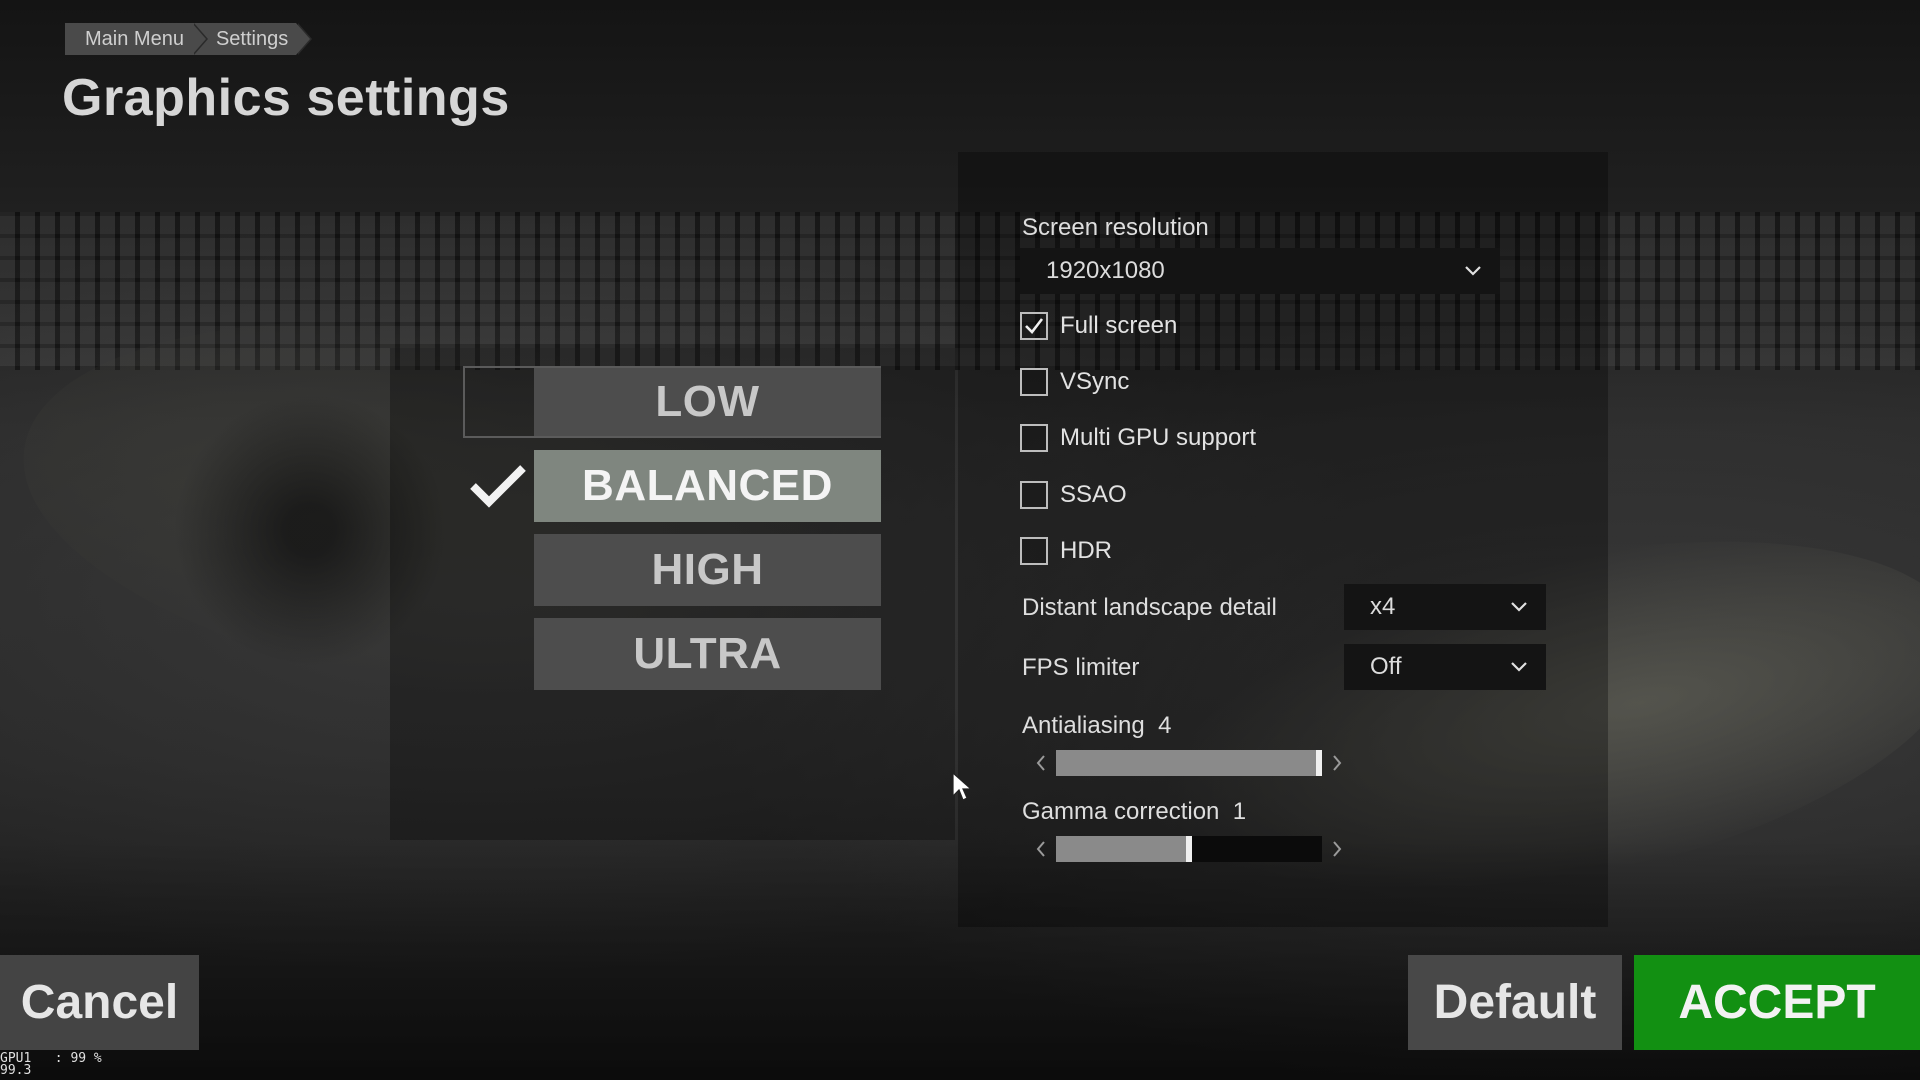 The image size is (1920, 1080). Describe the element at coordinates (1239, 811) in the screenshot. I see `gamma-value: 1` at that location.